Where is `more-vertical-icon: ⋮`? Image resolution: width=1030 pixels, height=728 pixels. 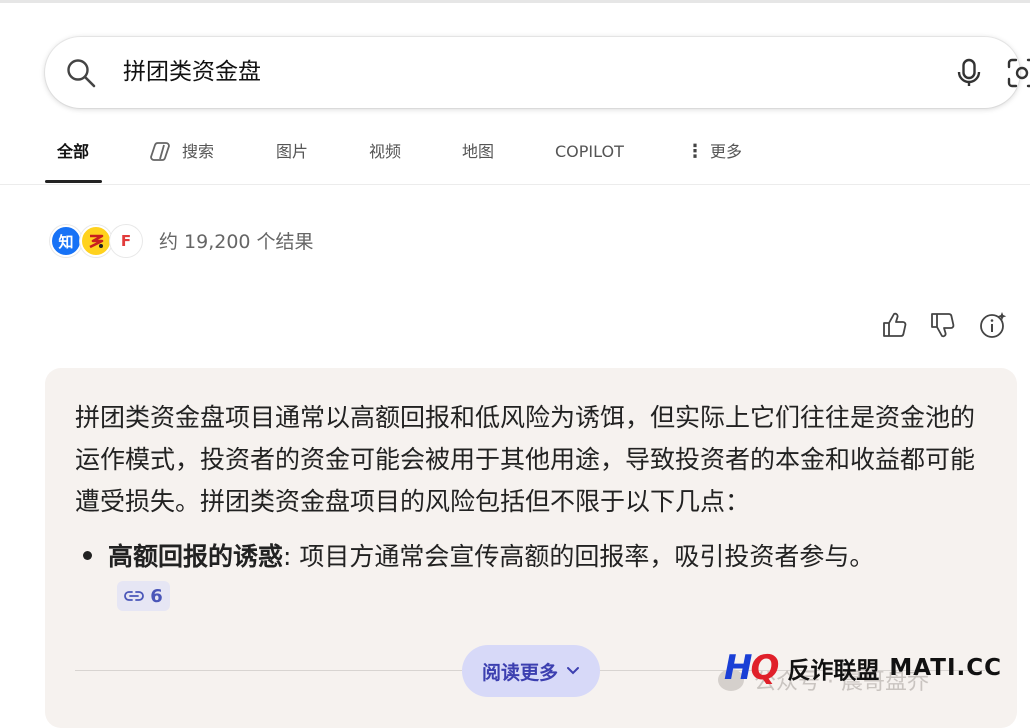
more-vertical-icon: ⋮ is located at coordinates (695, 151).